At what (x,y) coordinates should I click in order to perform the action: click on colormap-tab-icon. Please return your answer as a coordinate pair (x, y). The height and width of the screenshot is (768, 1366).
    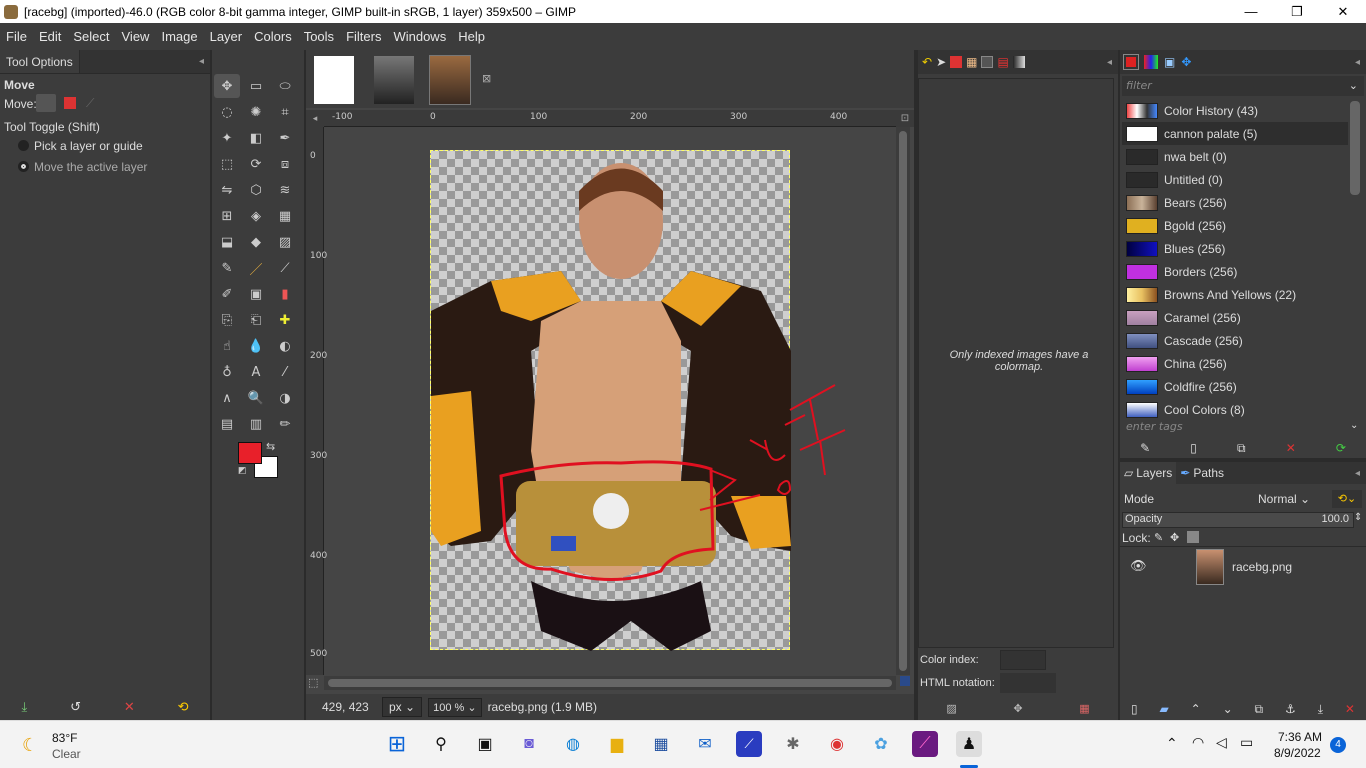
    Looking at the image, I should click on (987, 62).